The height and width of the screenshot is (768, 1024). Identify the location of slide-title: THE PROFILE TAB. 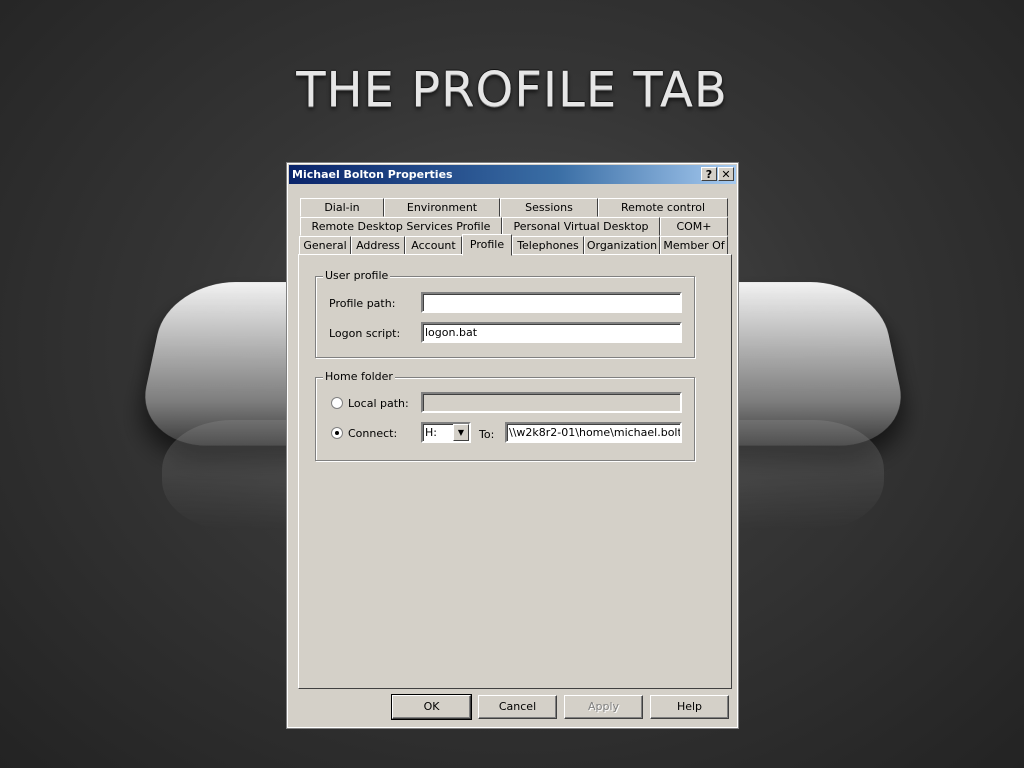
(512, 90).